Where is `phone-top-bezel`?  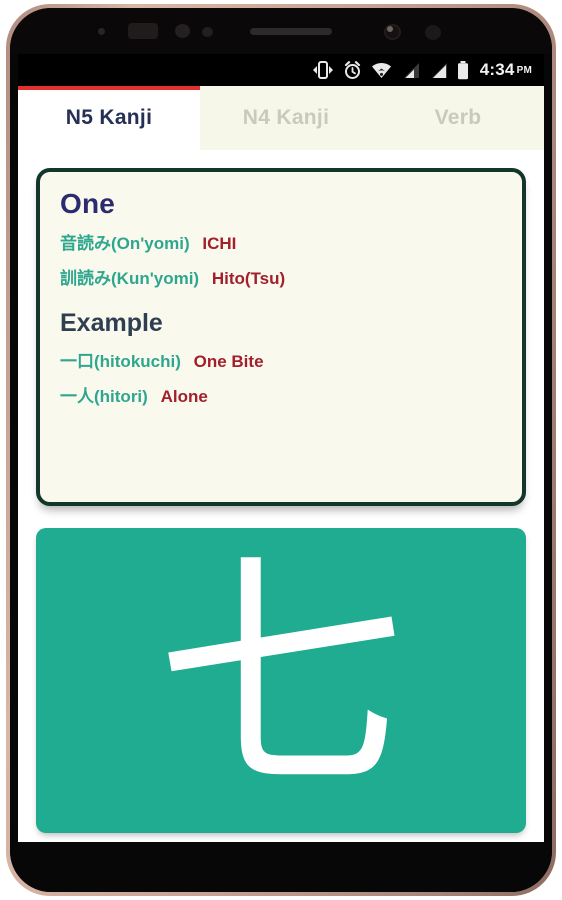
phone-top-bezel is located at coordinates (281, 31).